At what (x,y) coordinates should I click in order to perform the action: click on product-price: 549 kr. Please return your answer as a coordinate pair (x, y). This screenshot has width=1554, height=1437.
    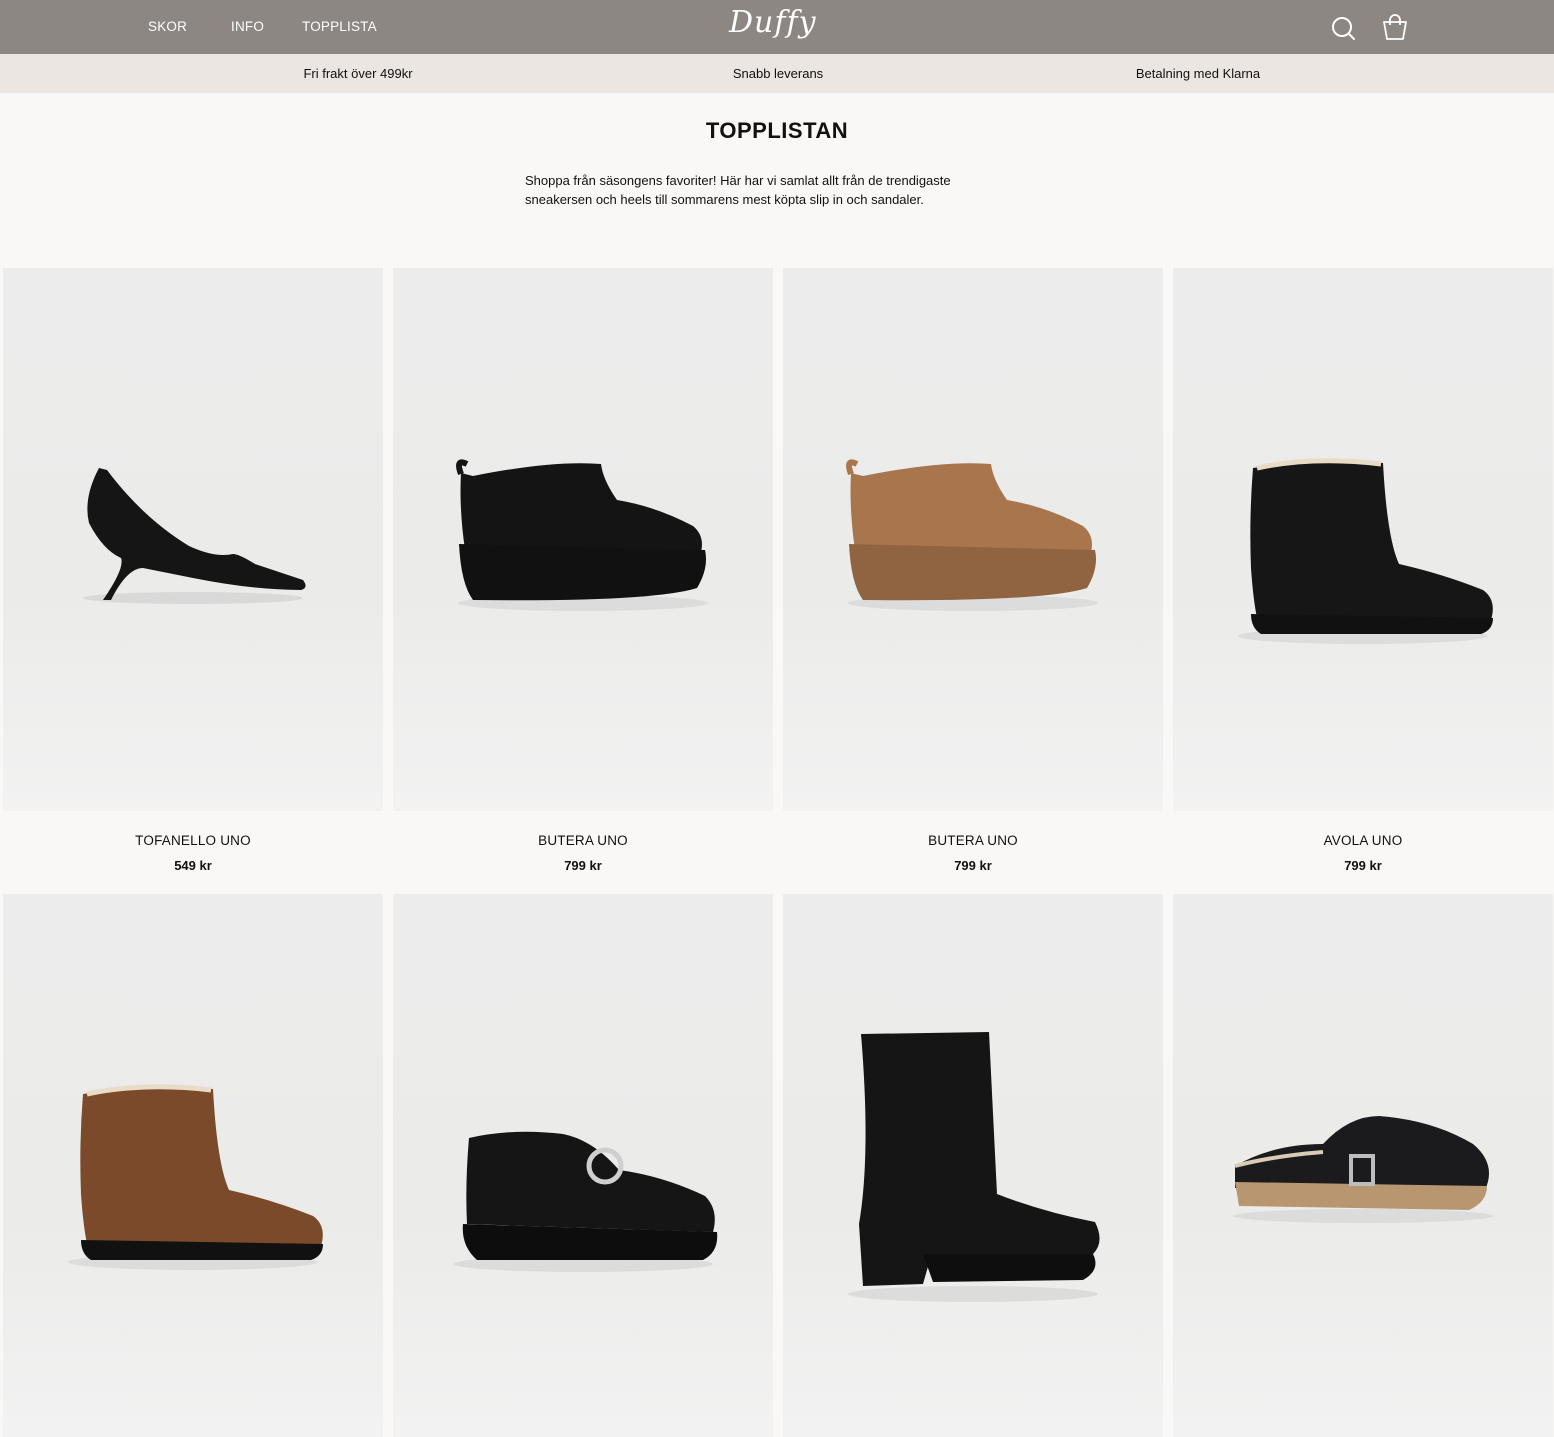
    Looking at the image, I should click on (193, 865).